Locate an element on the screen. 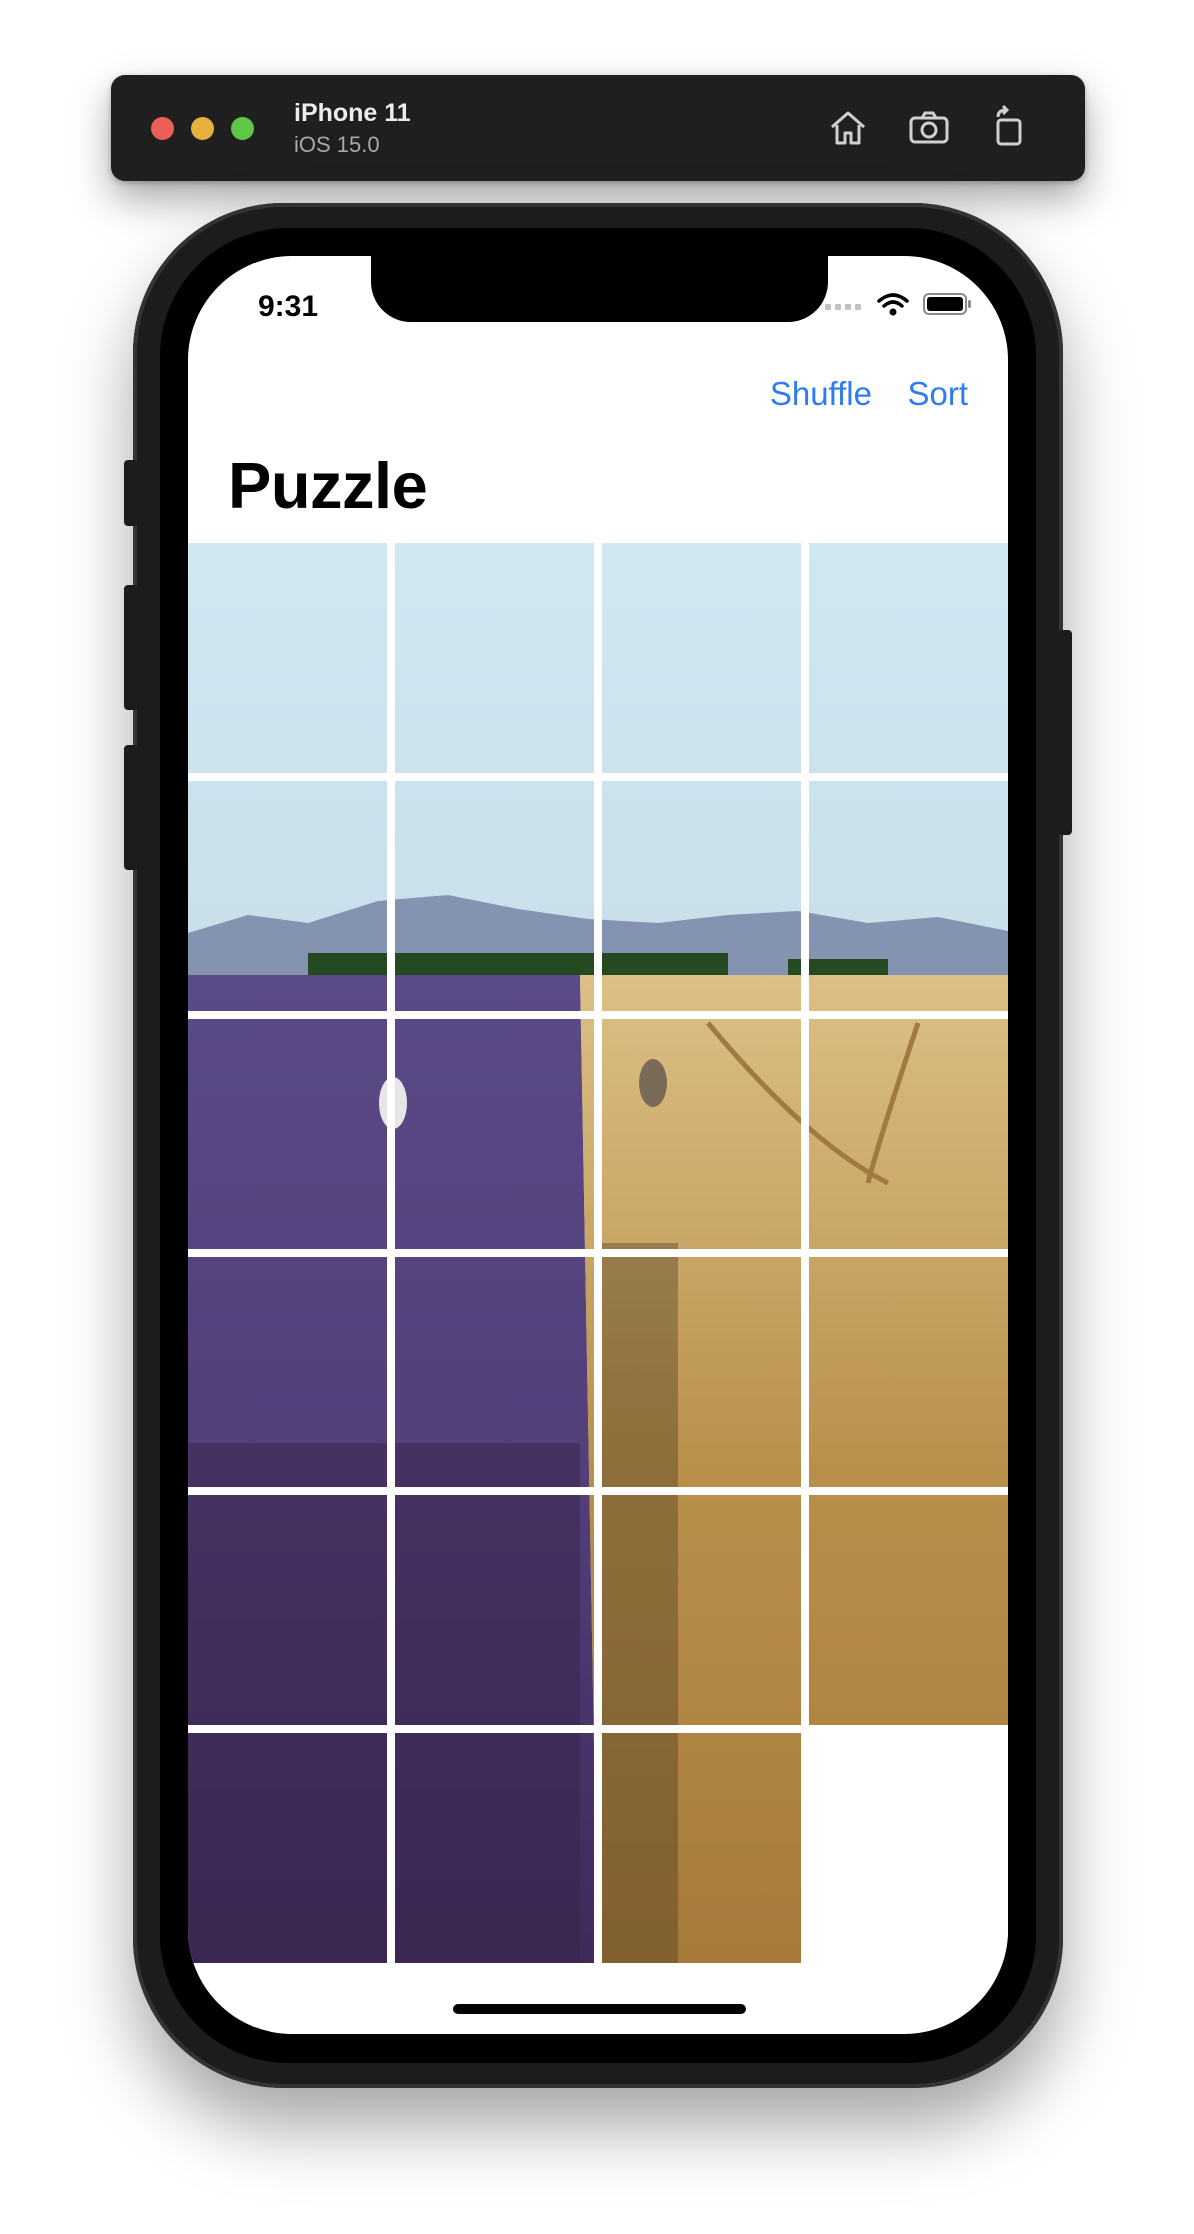 The width and height of the screenshot is (1194, 2234). wifi-icon is located at coordinates (893, 306).